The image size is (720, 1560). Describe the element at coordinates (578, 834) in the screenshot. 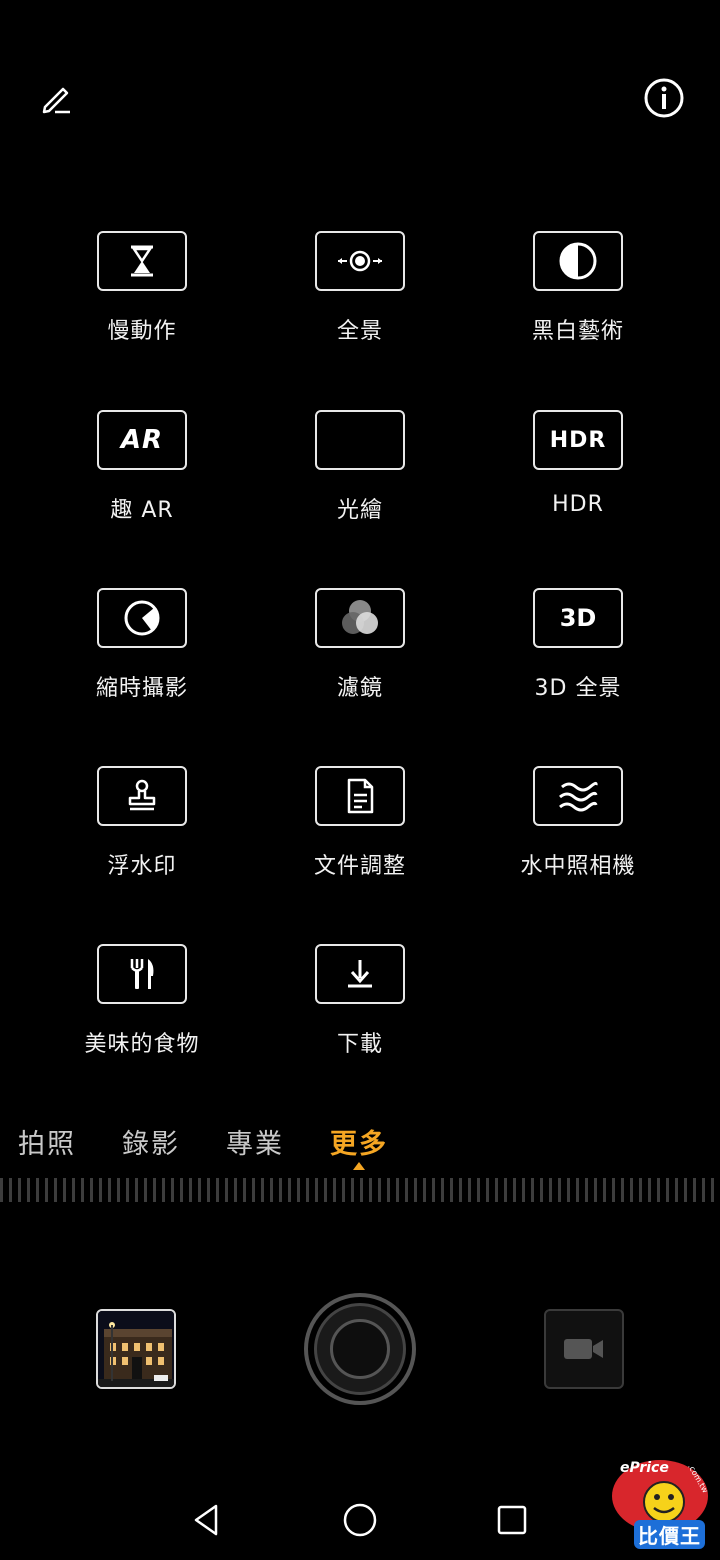

I see `mode-underwater: 水中照相機` at that location.